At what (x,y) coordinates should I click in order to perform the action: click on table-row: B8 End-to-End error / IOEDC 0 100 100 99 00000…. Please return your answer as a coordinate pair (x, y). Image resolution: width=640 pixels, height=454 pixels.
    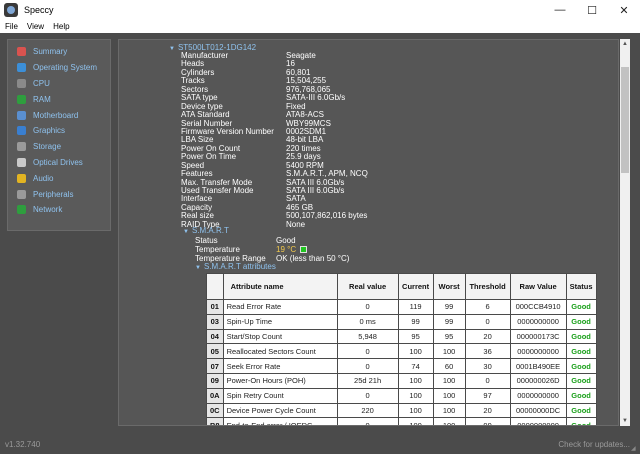
    Looking at the image, I should click on (401, 421).